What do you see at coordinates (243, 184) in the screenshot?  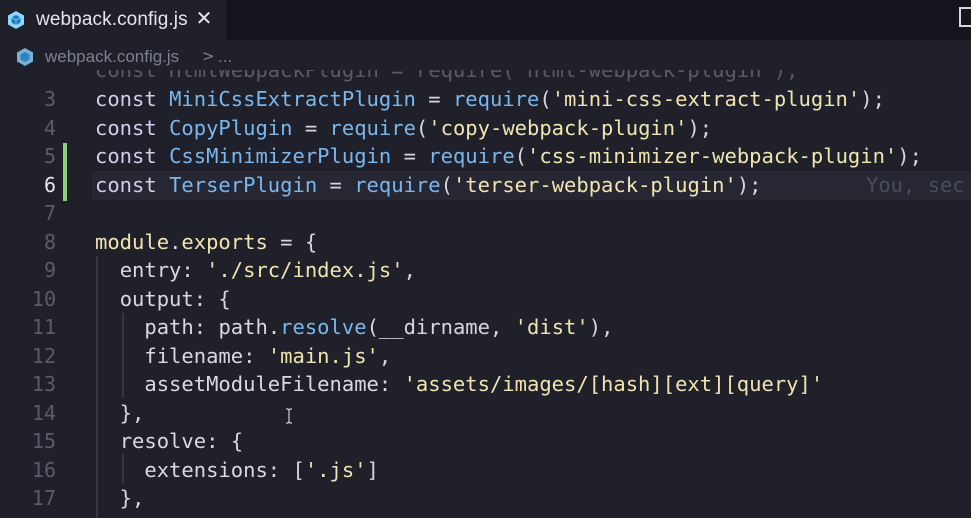 I see `code-token: TerserPlugin` at bounding box center [243, 184].